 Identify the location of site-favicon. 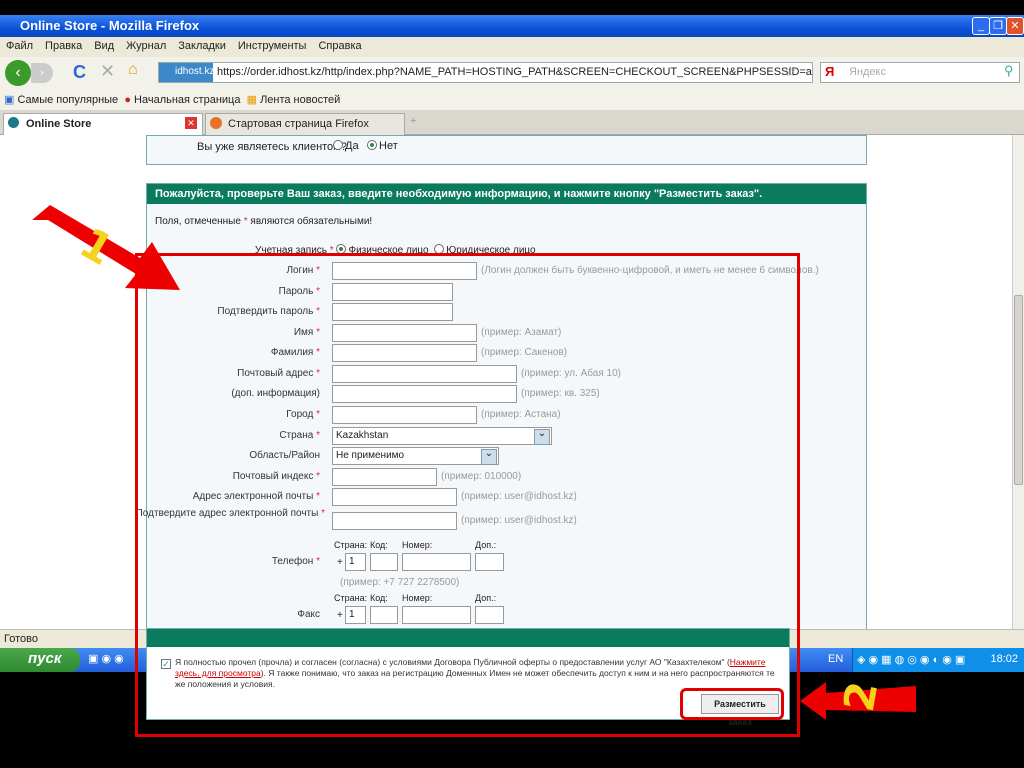
(13, 122).